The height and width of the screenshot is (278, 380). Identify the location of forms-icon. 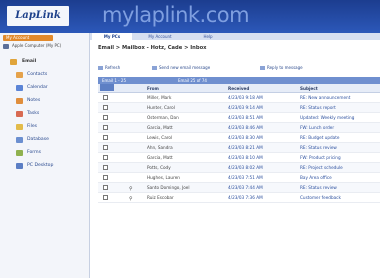
(19, 153).